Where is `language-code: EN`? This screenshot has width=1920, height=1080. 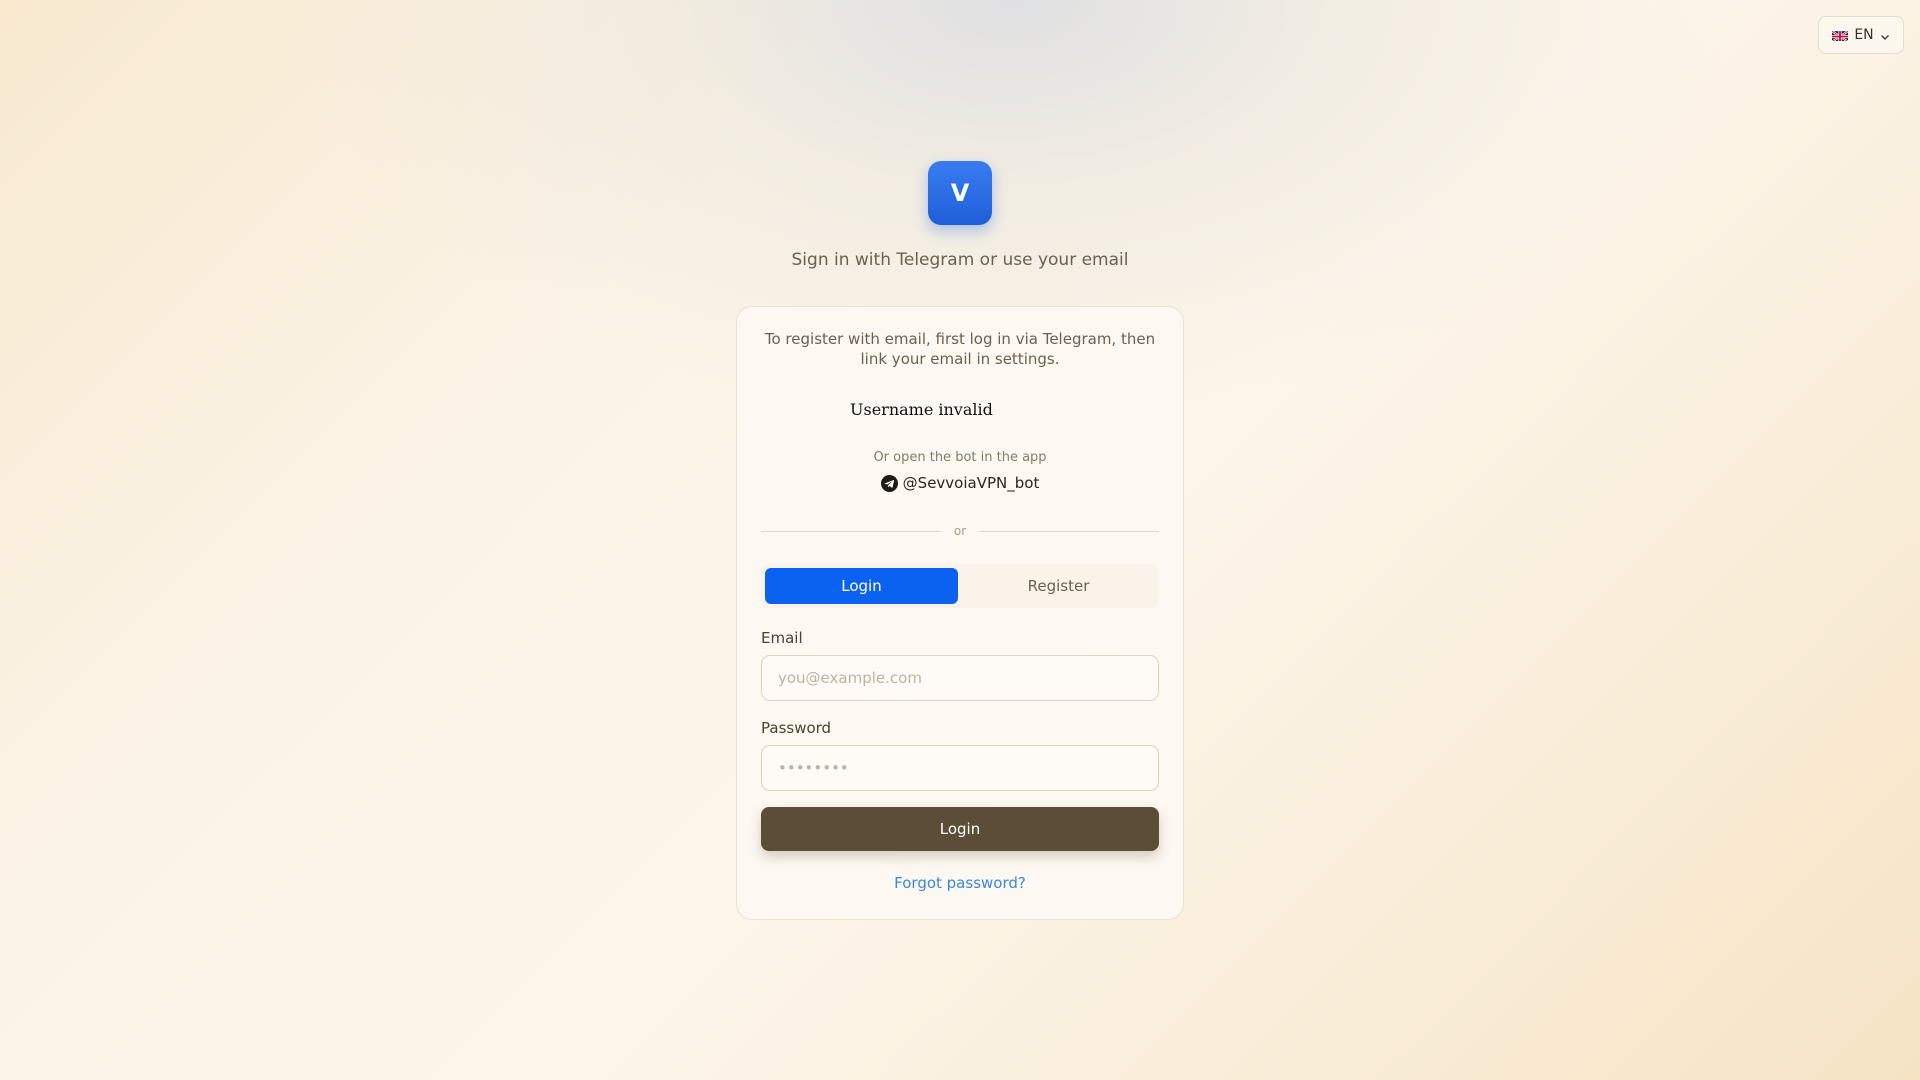 language-code: EN is located at coordinates (1864, 35).